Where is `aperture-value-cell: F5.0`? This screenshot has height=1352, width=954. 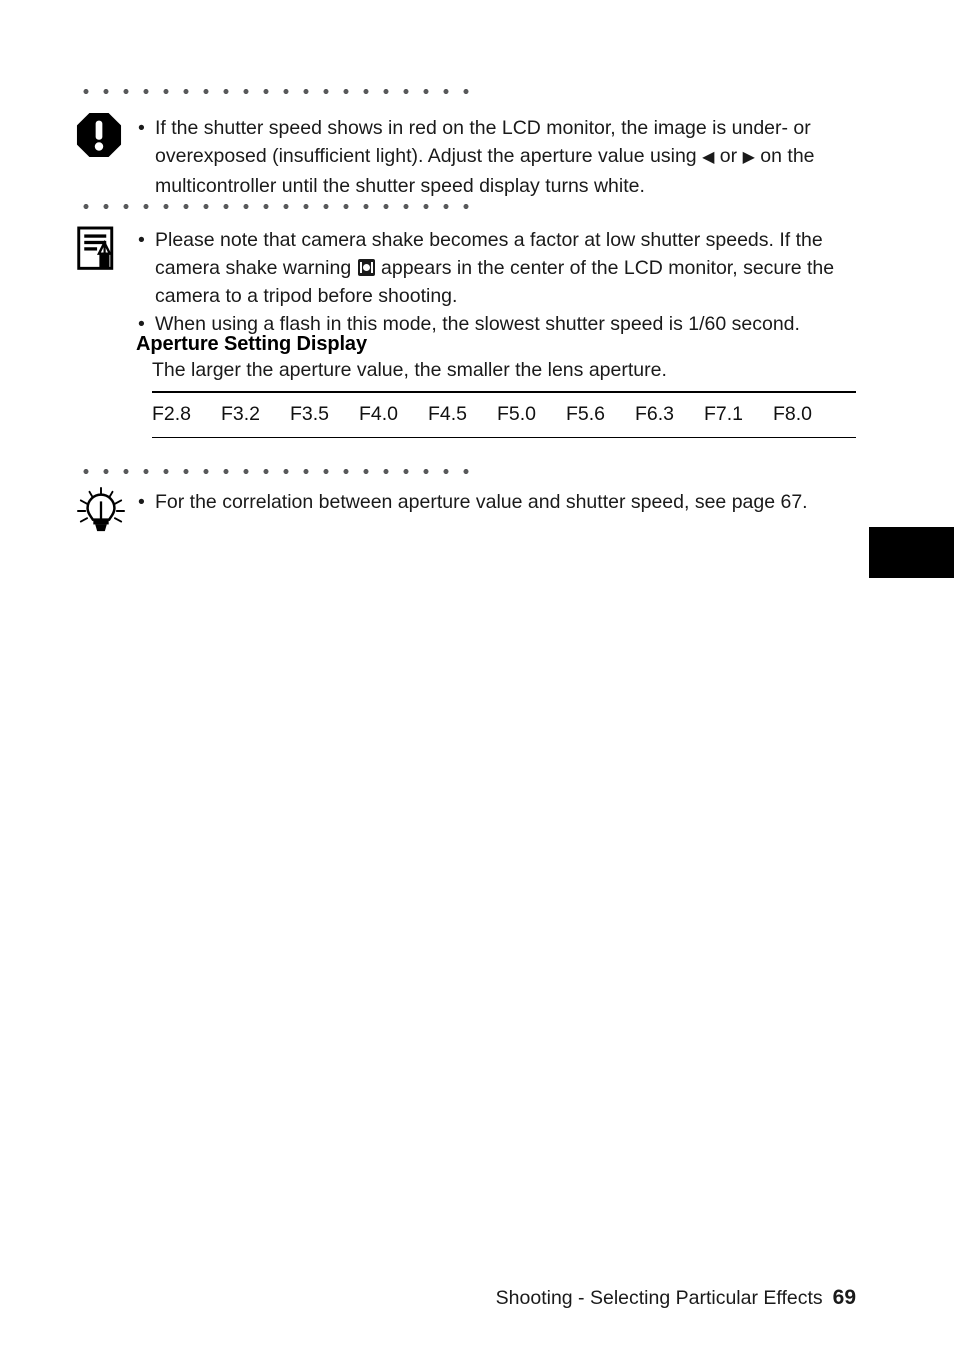 aperture-value-cell: F5.0 is located at coordinates (517, 414).